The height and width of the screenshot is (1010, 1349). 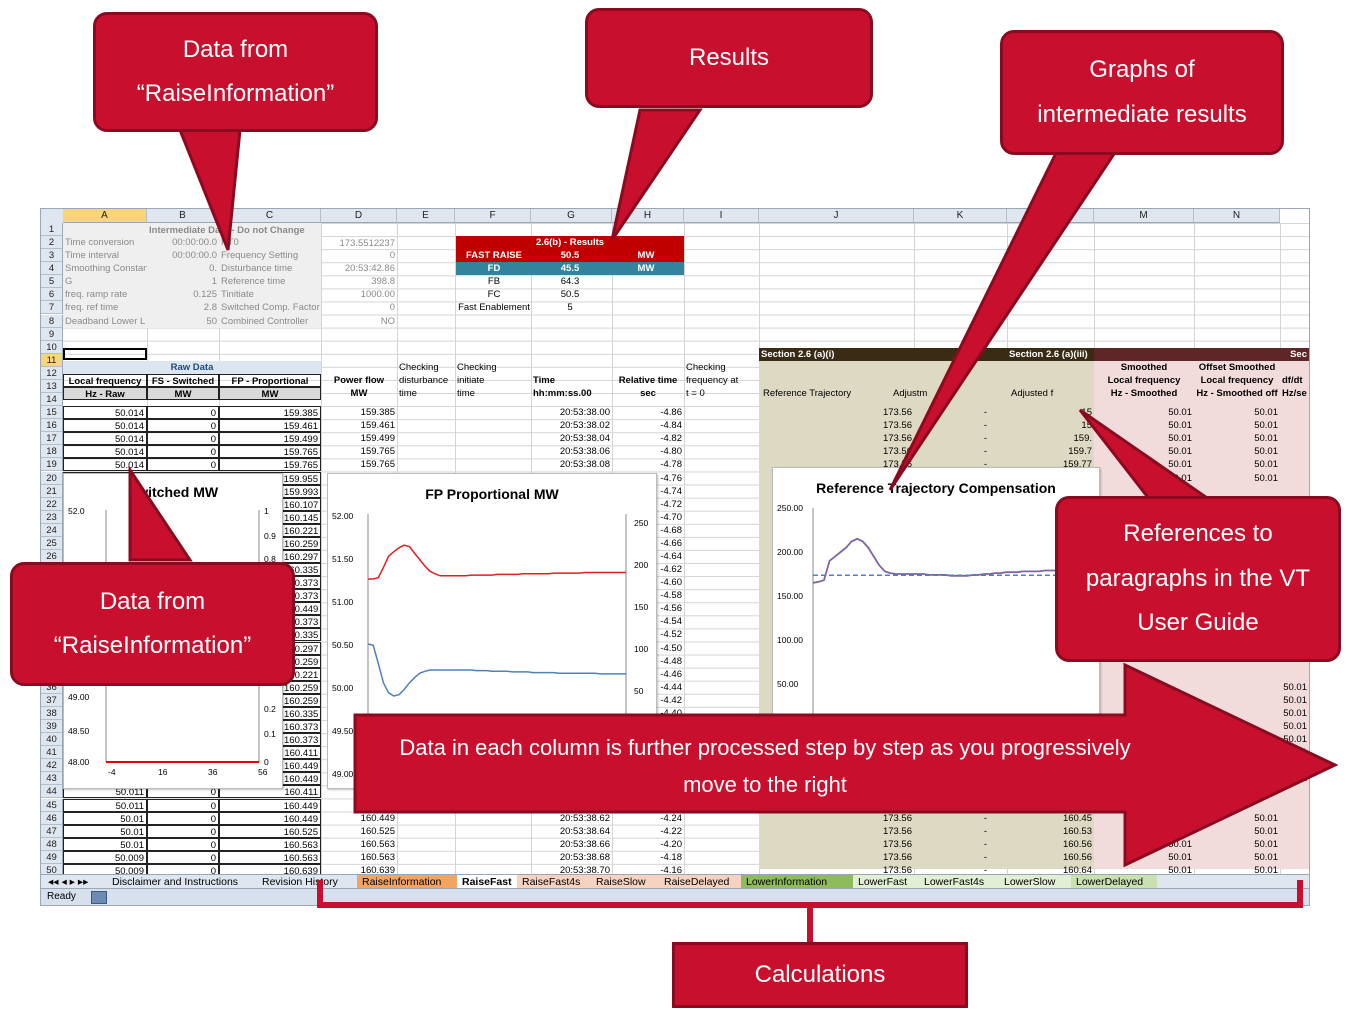 What do you see at coordinates (571, 464) in the screenshot?
I see `col-g-cell: 20:53:38.08` at bounding box center [571, 464].